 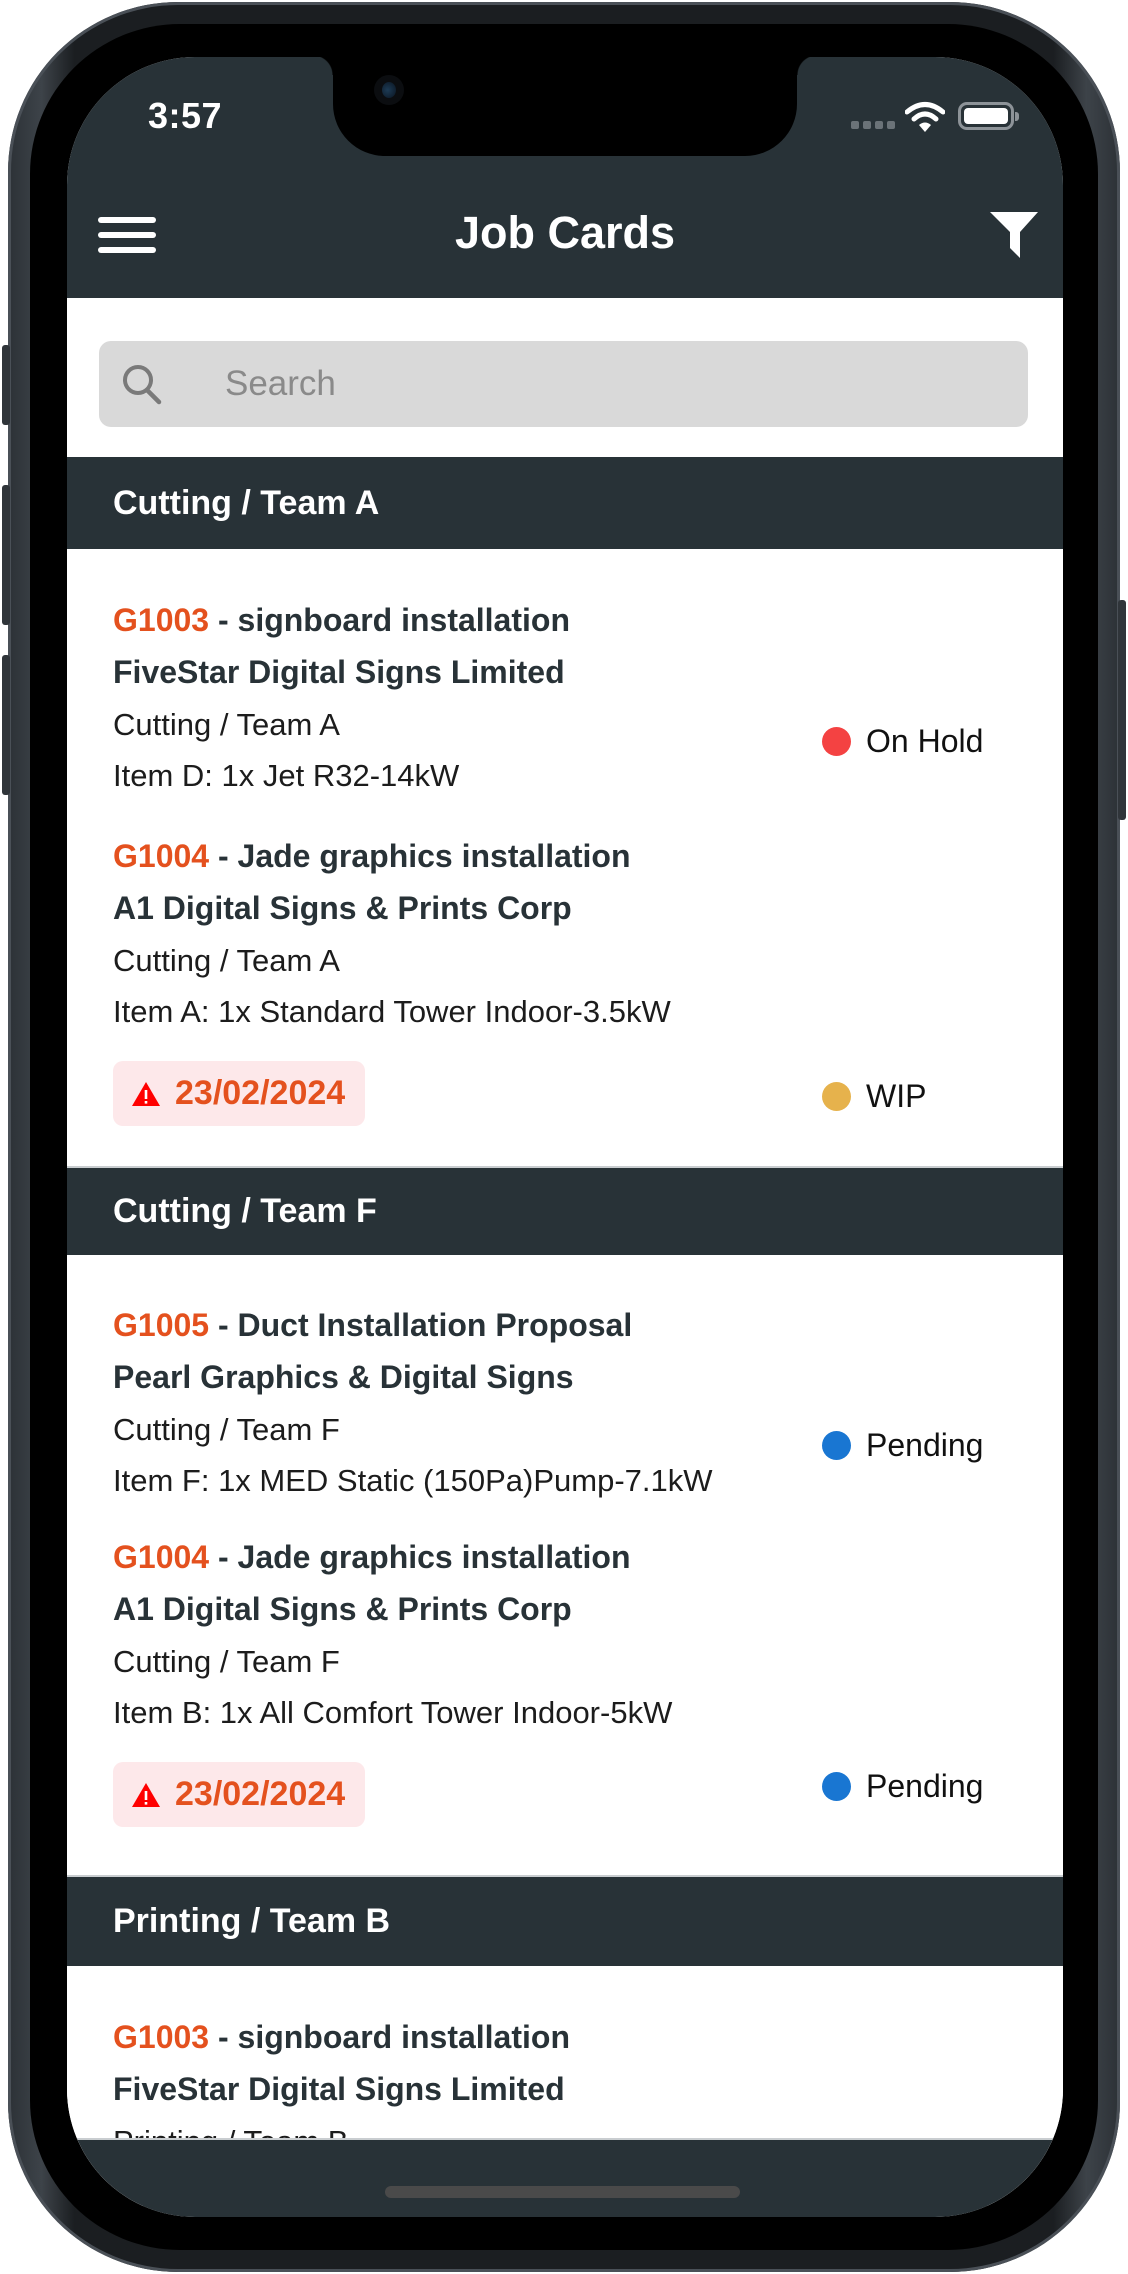 I want to click on status-time: 3:57, so click(x=185, y=115).